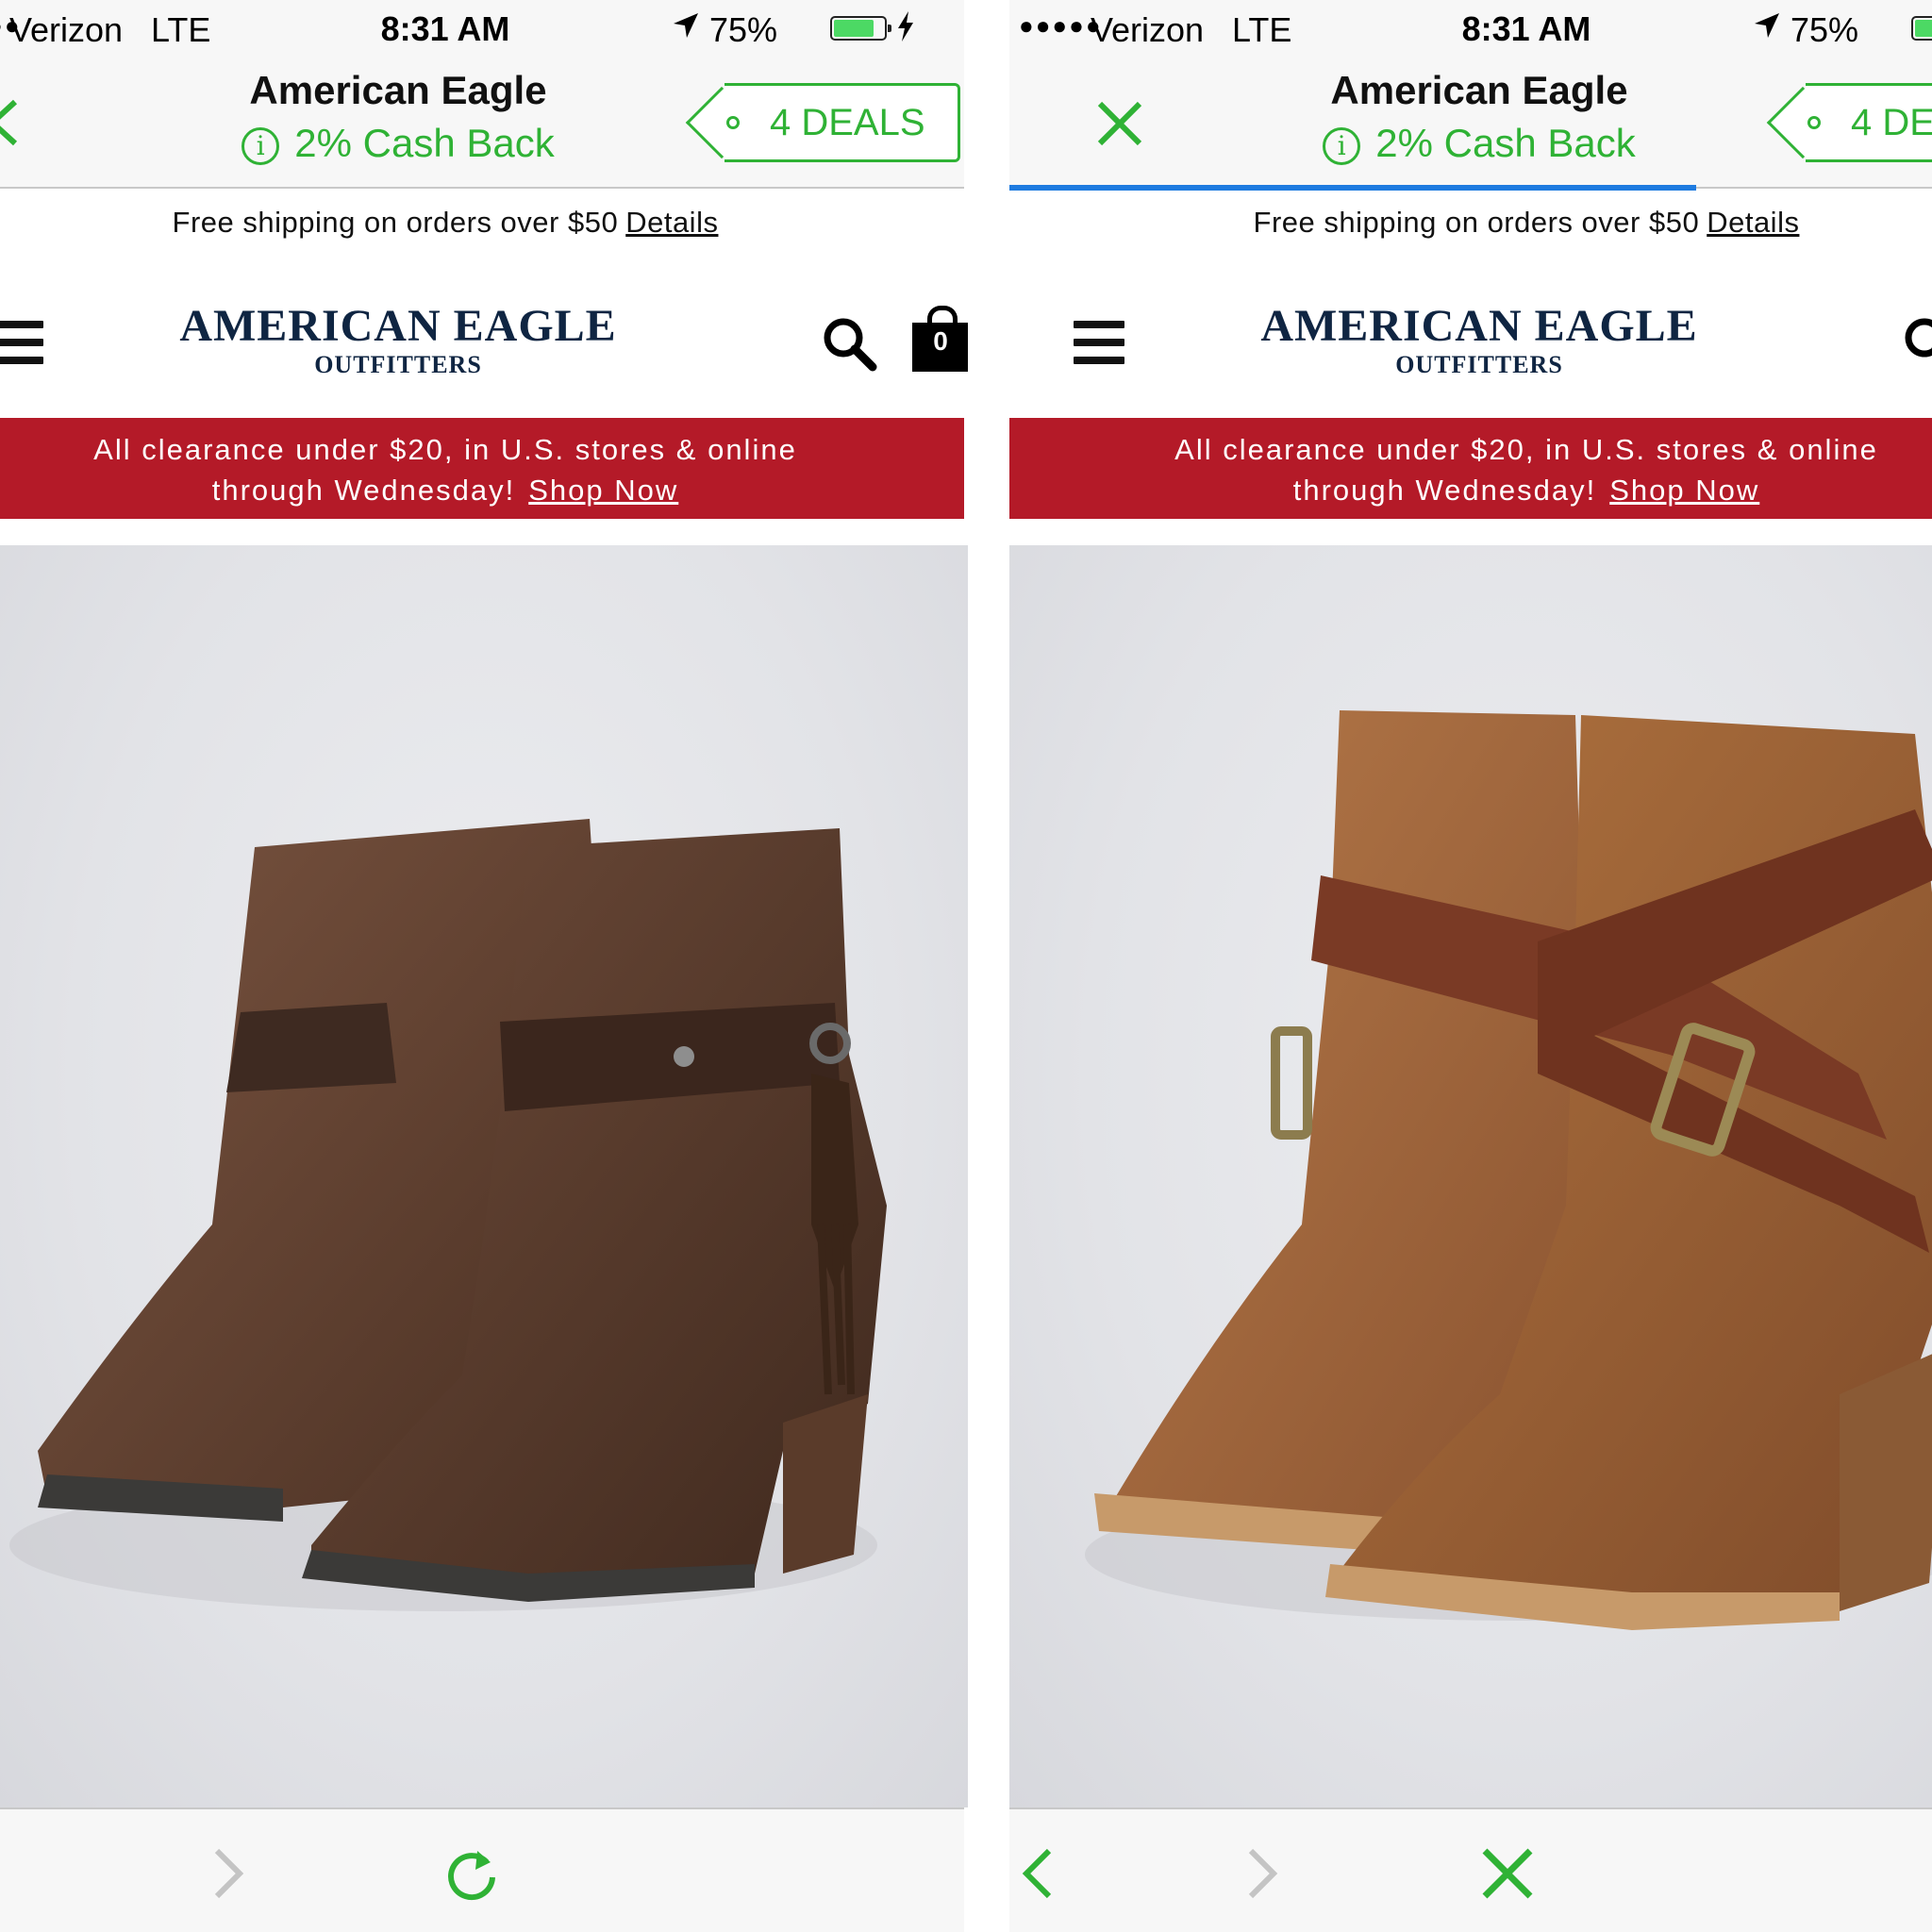  I want to click on page-load-progress, so click(1353, 188).